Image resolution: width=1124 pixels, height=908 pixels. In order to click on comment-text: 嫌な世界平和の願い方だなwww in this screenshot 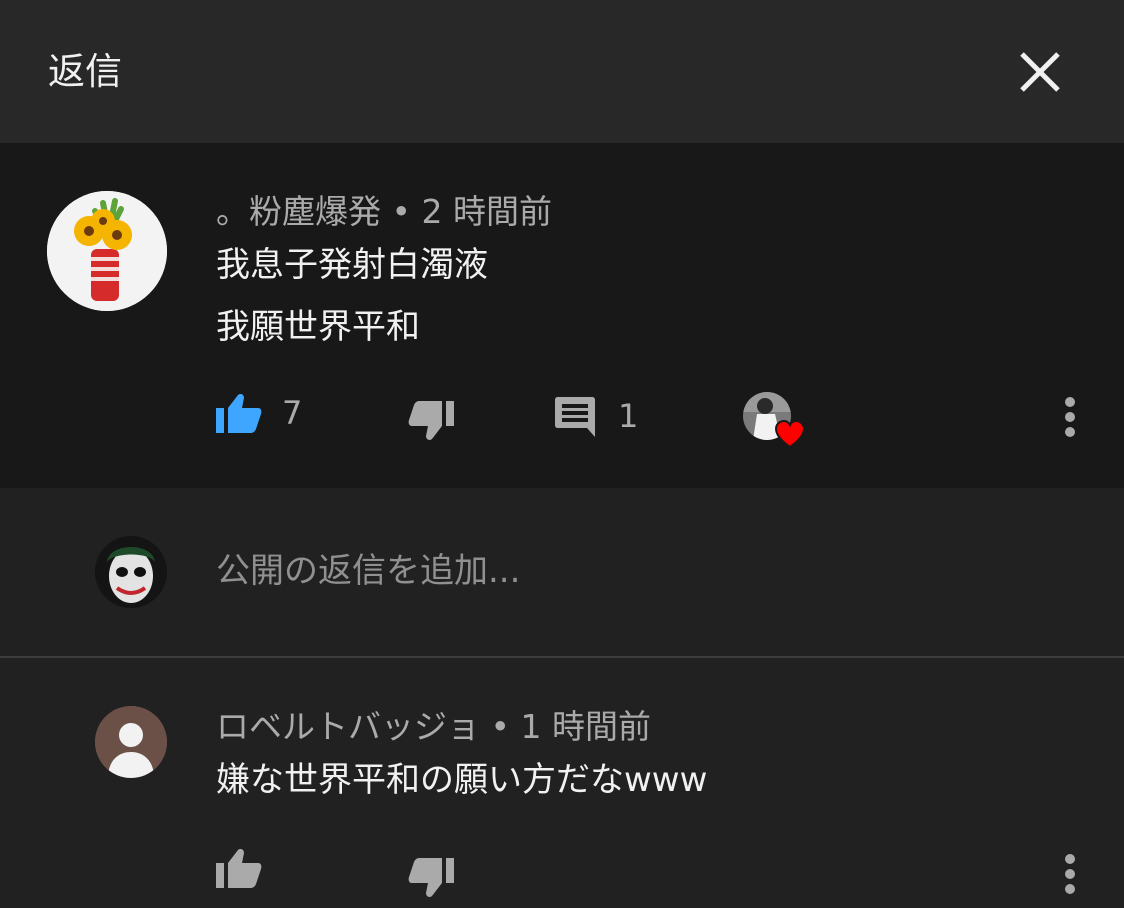, I will do `click(462, 780)`.